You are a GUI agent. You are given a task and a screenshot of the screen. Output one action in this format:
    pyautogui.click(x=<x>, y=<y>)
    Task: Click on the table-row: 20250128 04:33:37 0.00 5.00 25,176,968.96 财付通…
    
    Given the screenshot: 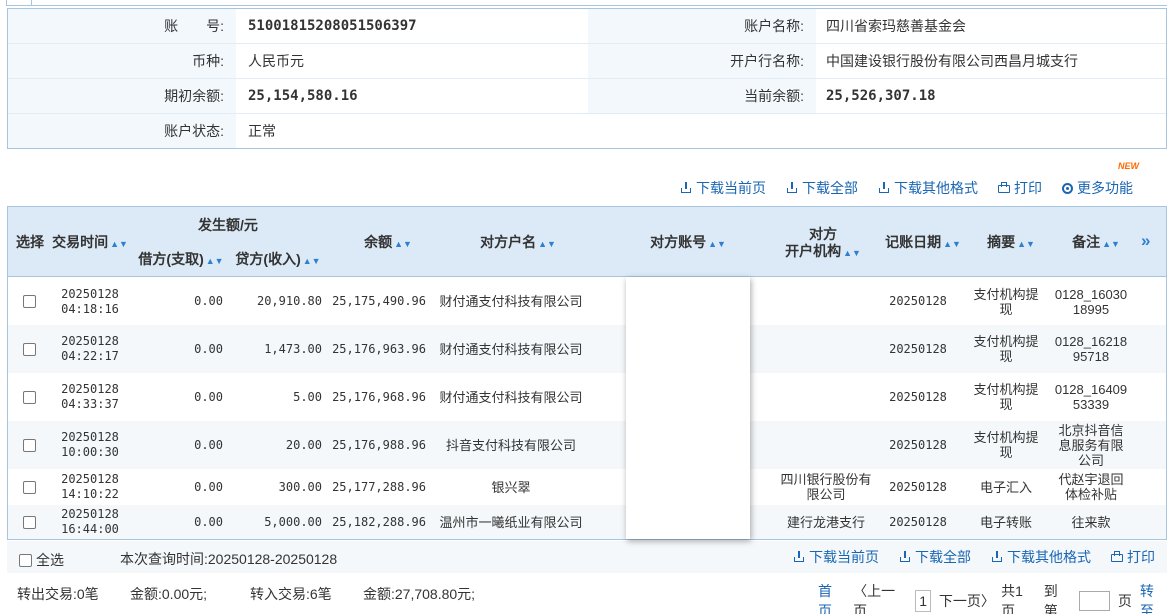 What is the action you would take?
    pyautogui.click(x=587, y=397)
    